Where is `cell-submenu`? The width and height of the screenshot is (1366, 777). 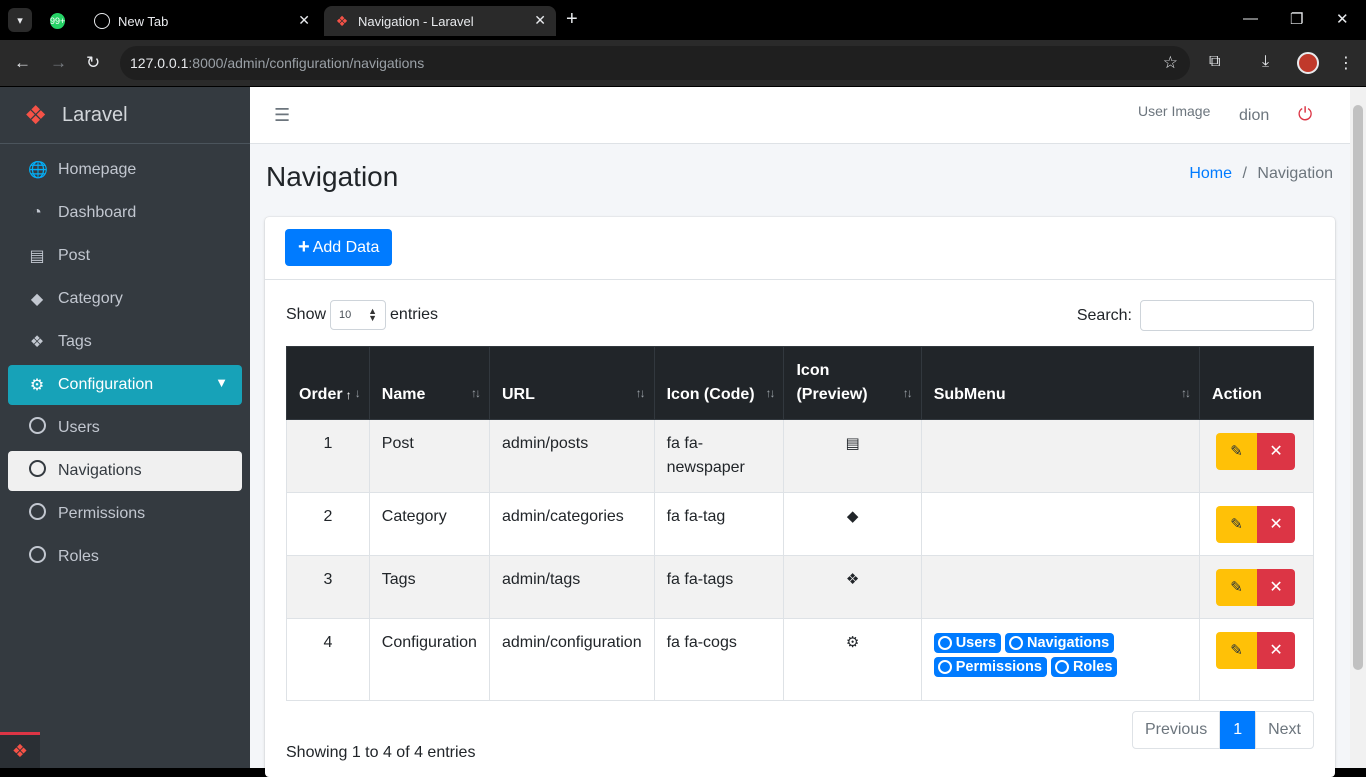
cell-submenu is located at coordinates (1060, 456).